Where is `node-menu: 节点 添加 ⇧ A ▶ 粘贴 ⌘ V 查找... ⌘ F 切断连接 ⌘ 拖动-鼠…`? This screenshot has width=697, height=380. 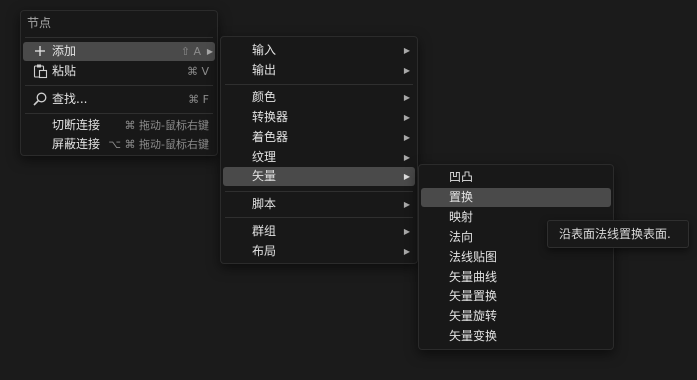 node-menu: 节点 添加 ⇧ A ▶ 粘贴 ⌘ V 查找... ⌘ F 切断连接 ⌘ 拖动-鼠… is located at coordinates (119, 83).